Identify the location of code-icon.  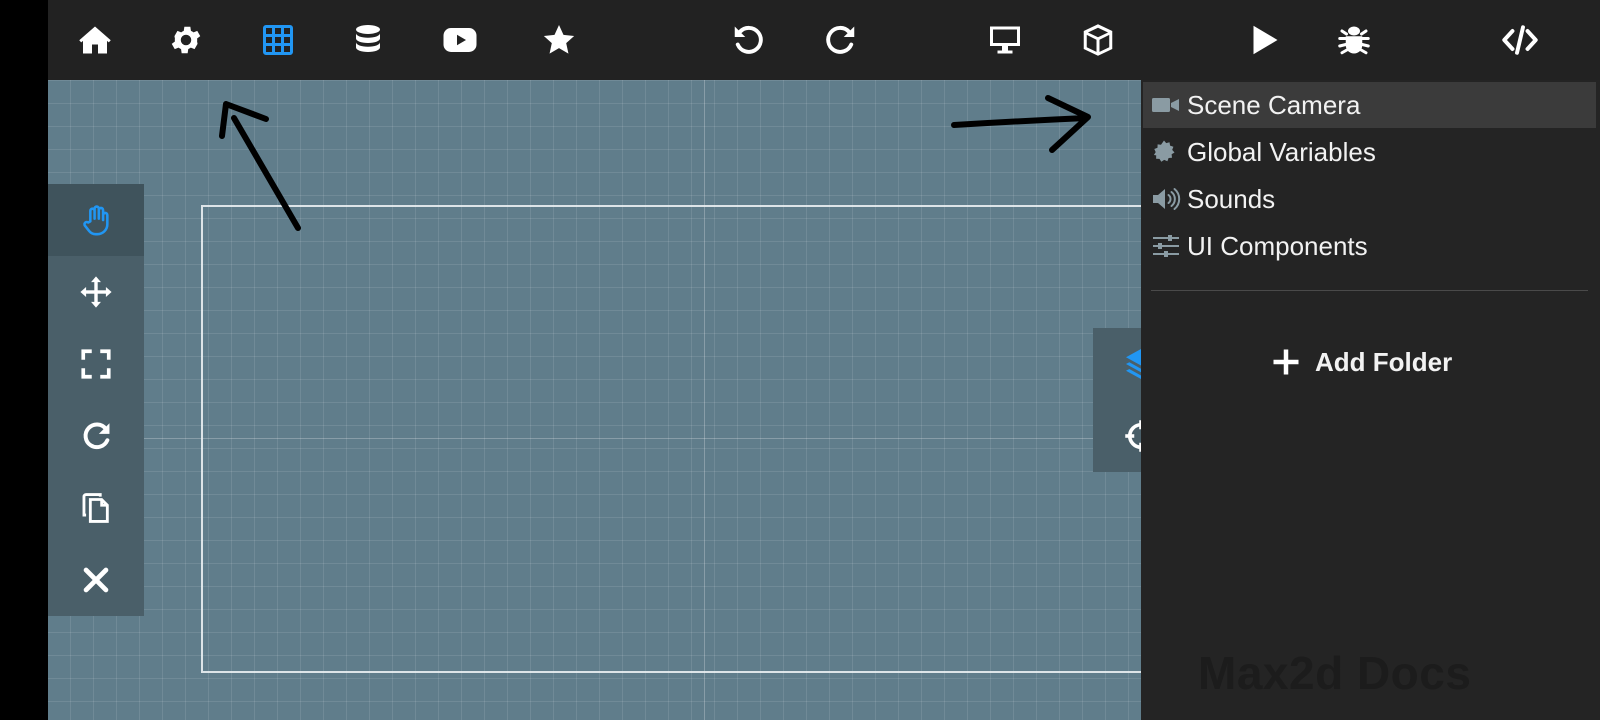
(1520, 40).